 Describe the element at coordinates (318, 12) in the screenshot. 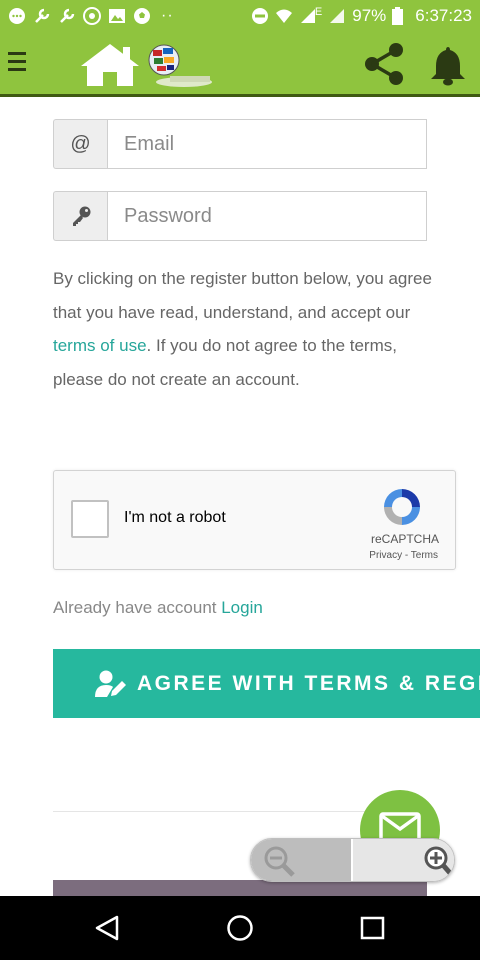

I see `network-type: E` at that location.